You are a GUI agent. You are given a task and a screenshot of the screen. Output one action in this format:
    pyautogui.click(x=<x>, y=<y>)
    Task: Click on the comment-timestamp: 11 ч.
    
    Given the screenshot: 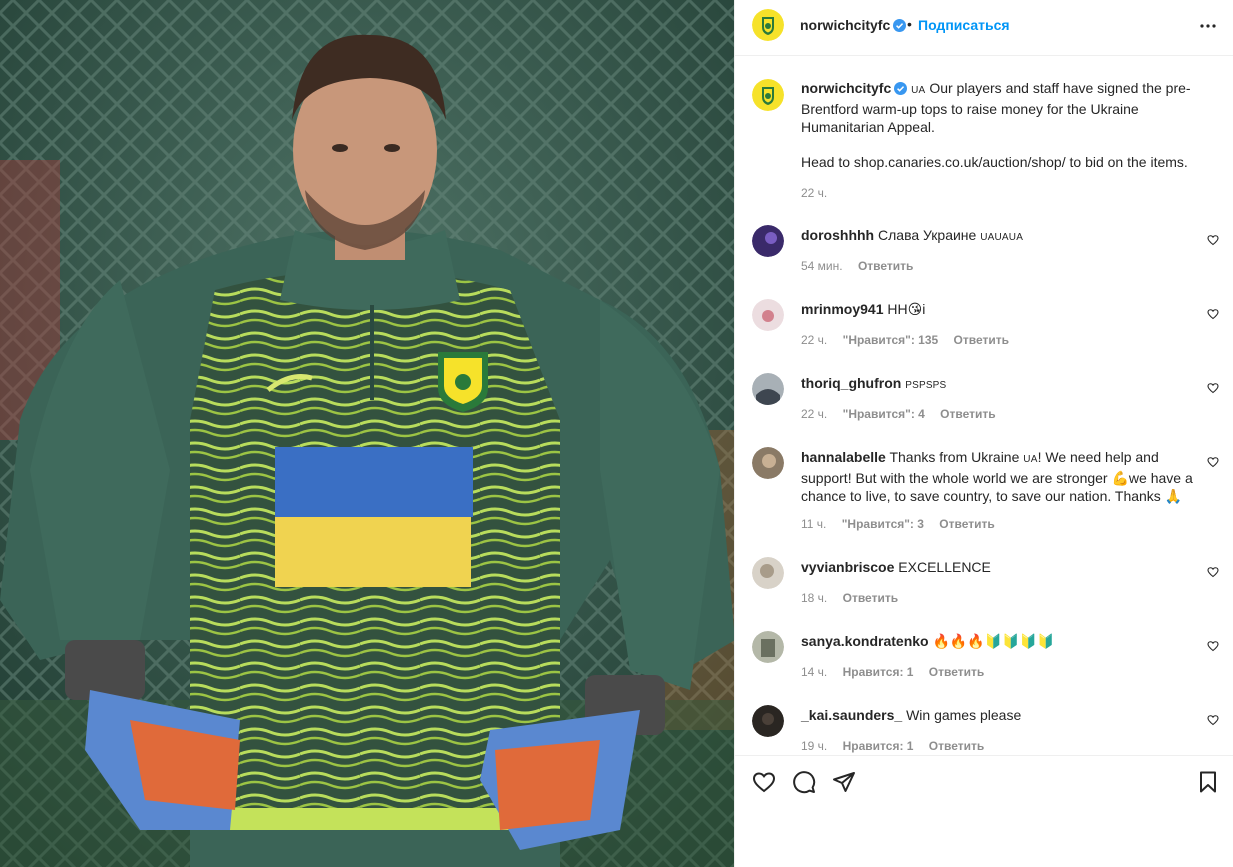 What is the action you would take?
    pyautogui.click(x=813, y=524)
    